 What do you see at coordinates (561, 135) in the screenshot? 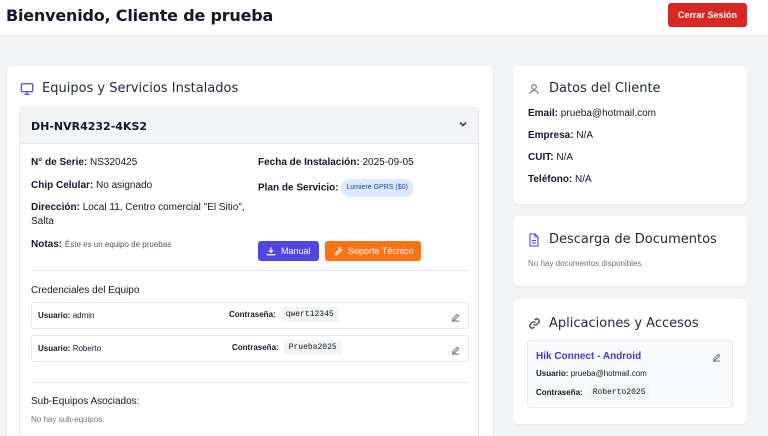
I see `client-company: Empresa: N/A` at bounding box center [561, 135].